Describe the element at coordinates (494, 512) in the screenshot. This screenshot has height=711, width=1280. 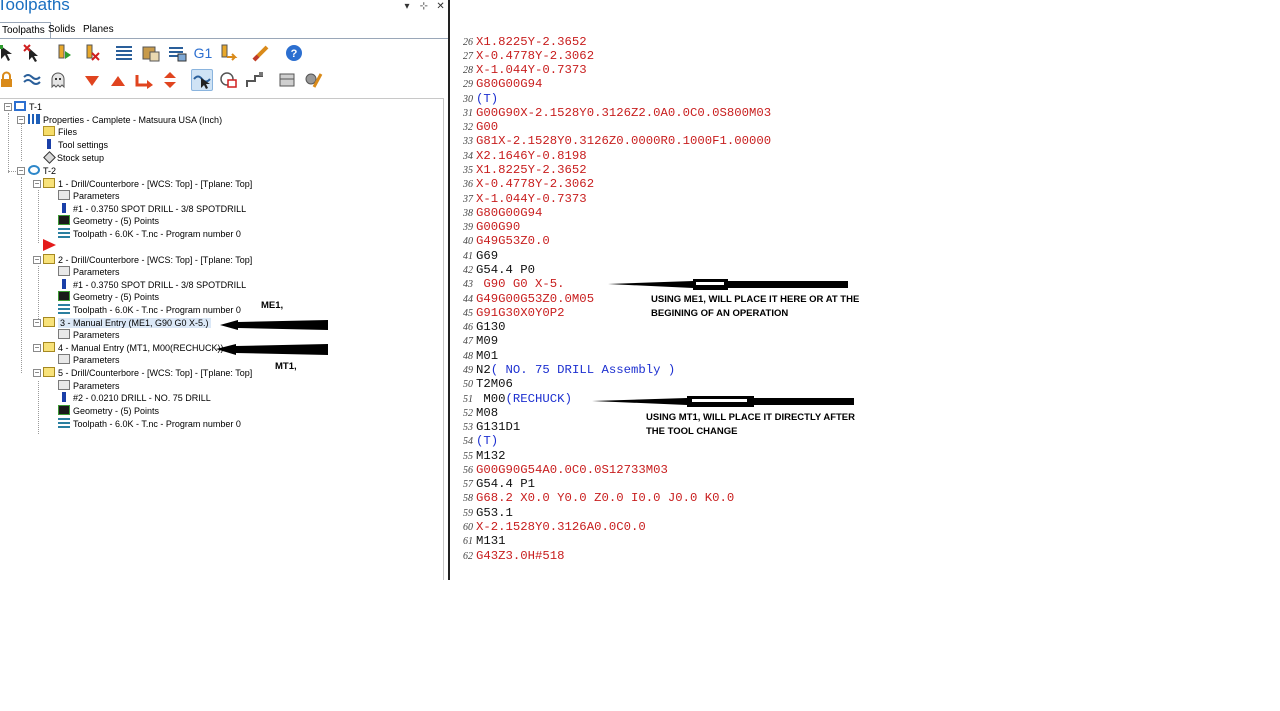
I see `code-text: G53.1` at that location.